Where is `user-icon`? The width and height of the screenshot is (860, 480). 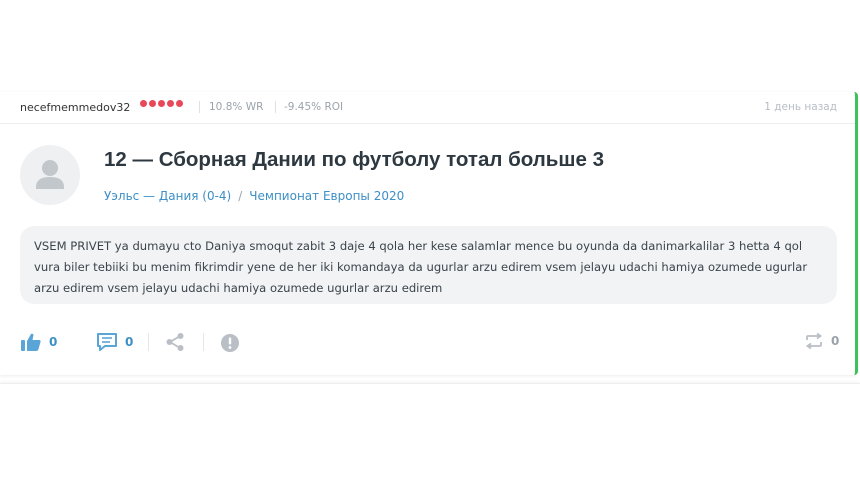
user-icon is located at coordinates (50, 174).